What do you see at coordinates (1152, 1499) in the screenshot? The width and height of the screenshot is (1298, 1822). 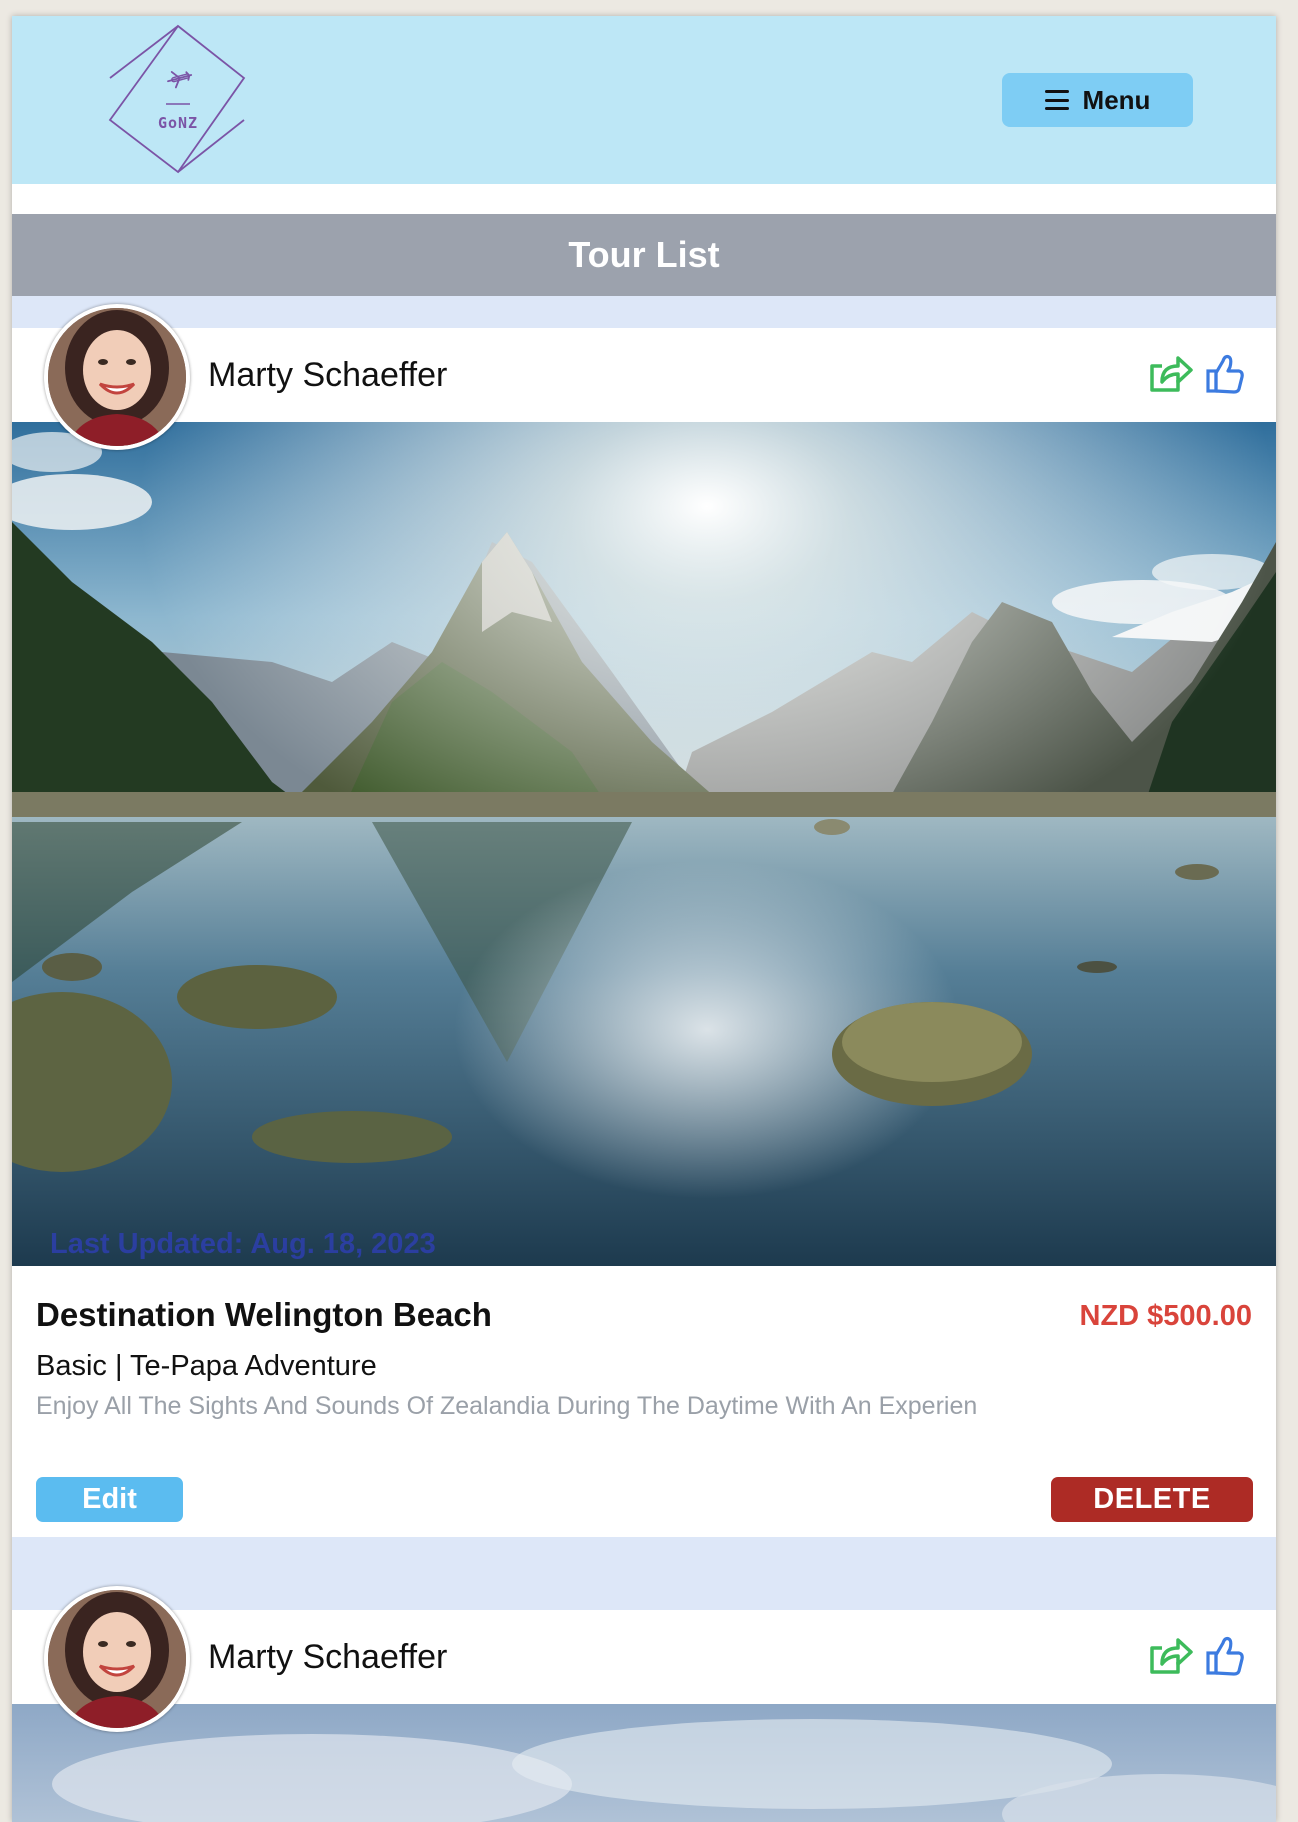 I see `delete-button: DELETE` at bounding box center [1152, 1499].